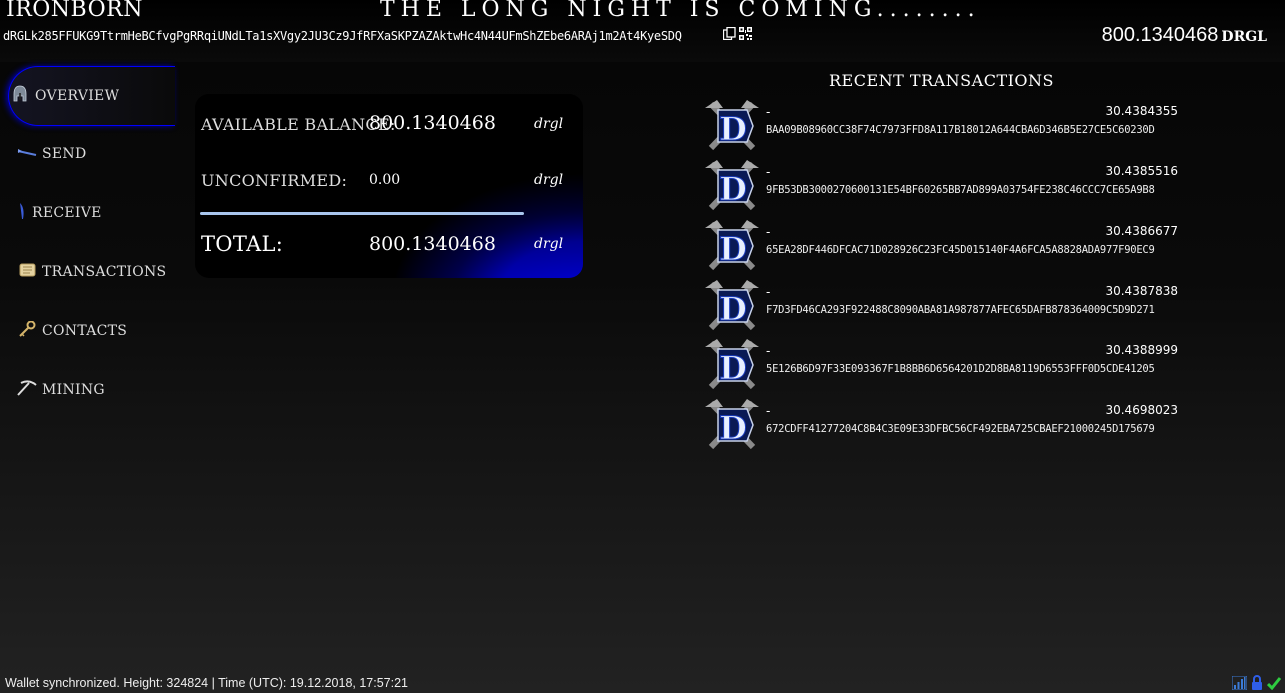 Image resolution: width=1285 pixels, height=693 pixels. What do you see at coordinates (298, 124) in the screenshot?
I see `available-balance-label: AVAILABLE BALANCE:` at bounding box center [298, 124].